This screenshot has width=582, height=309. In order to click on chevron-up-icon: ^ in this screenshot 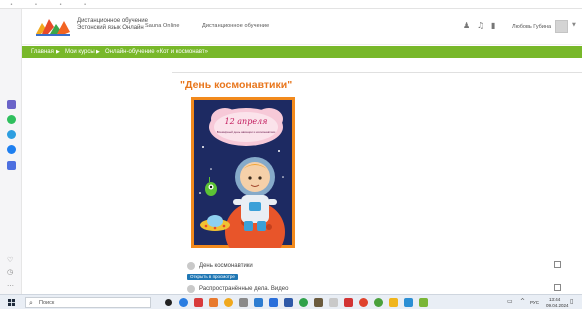, I will do `click(522, 301)`.